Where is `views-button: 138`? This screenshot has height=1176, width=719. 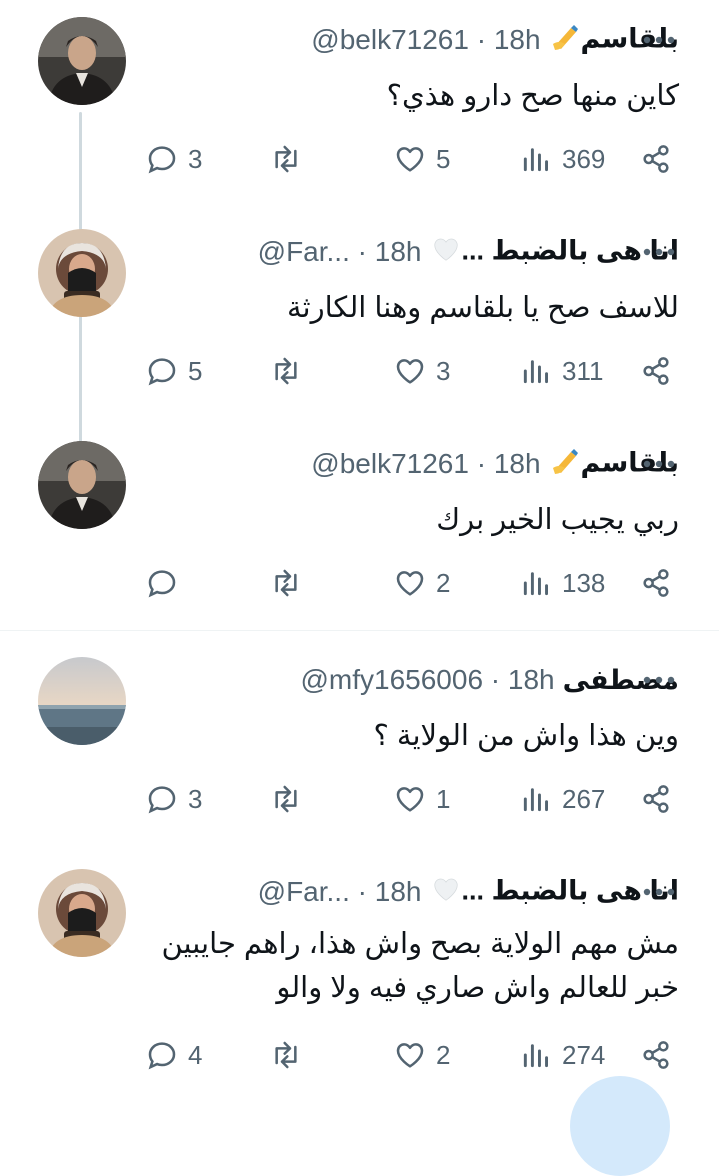 views-button: 138 is located at coordinates (562, 583).